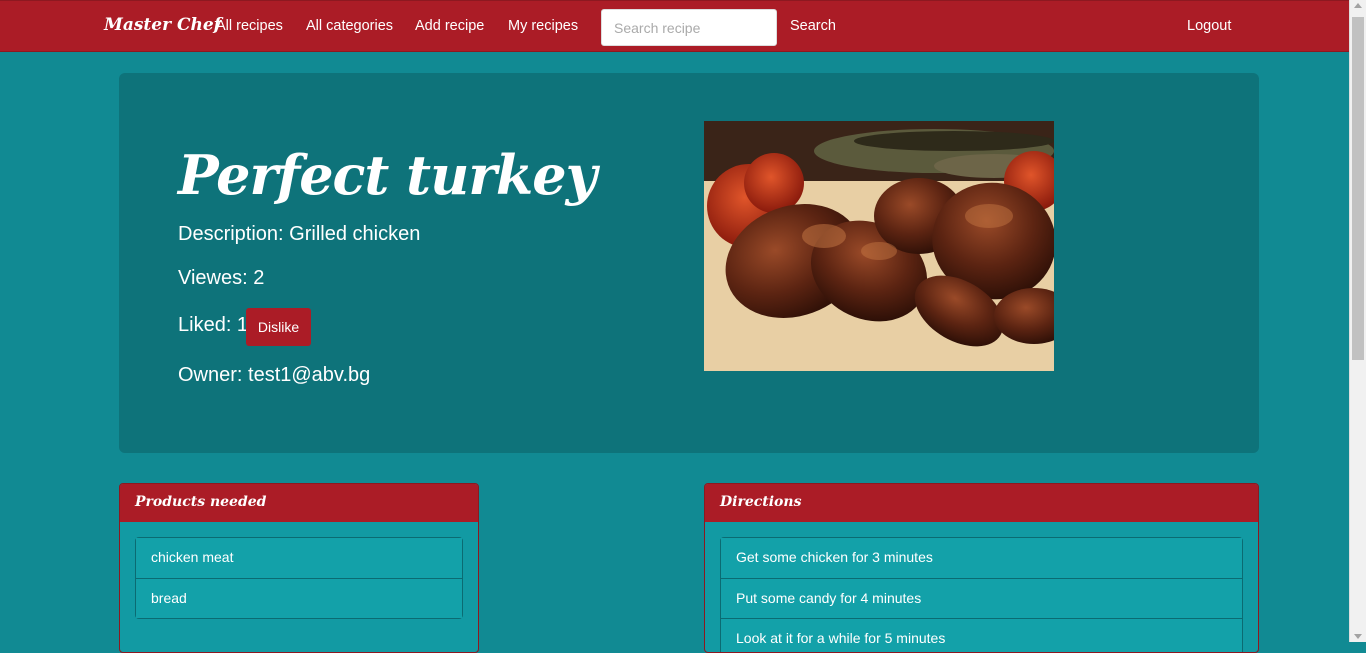 This screenshot has width=1366, height=653. Describe the element at coordinates (981, 598) in the screenshot. I see `direction-item: Put some candy for 4 minutes` at that location.